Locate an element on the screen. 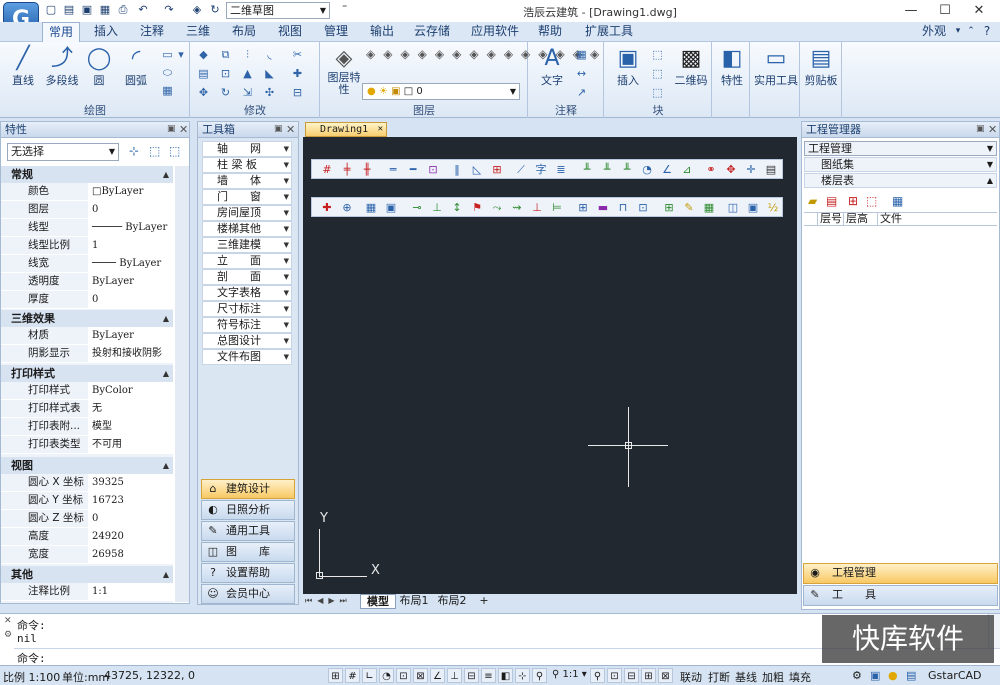 The height and width of the screenshot is (685, 1000). appearance-menu: 外观 is located at coordinates (934, 32).